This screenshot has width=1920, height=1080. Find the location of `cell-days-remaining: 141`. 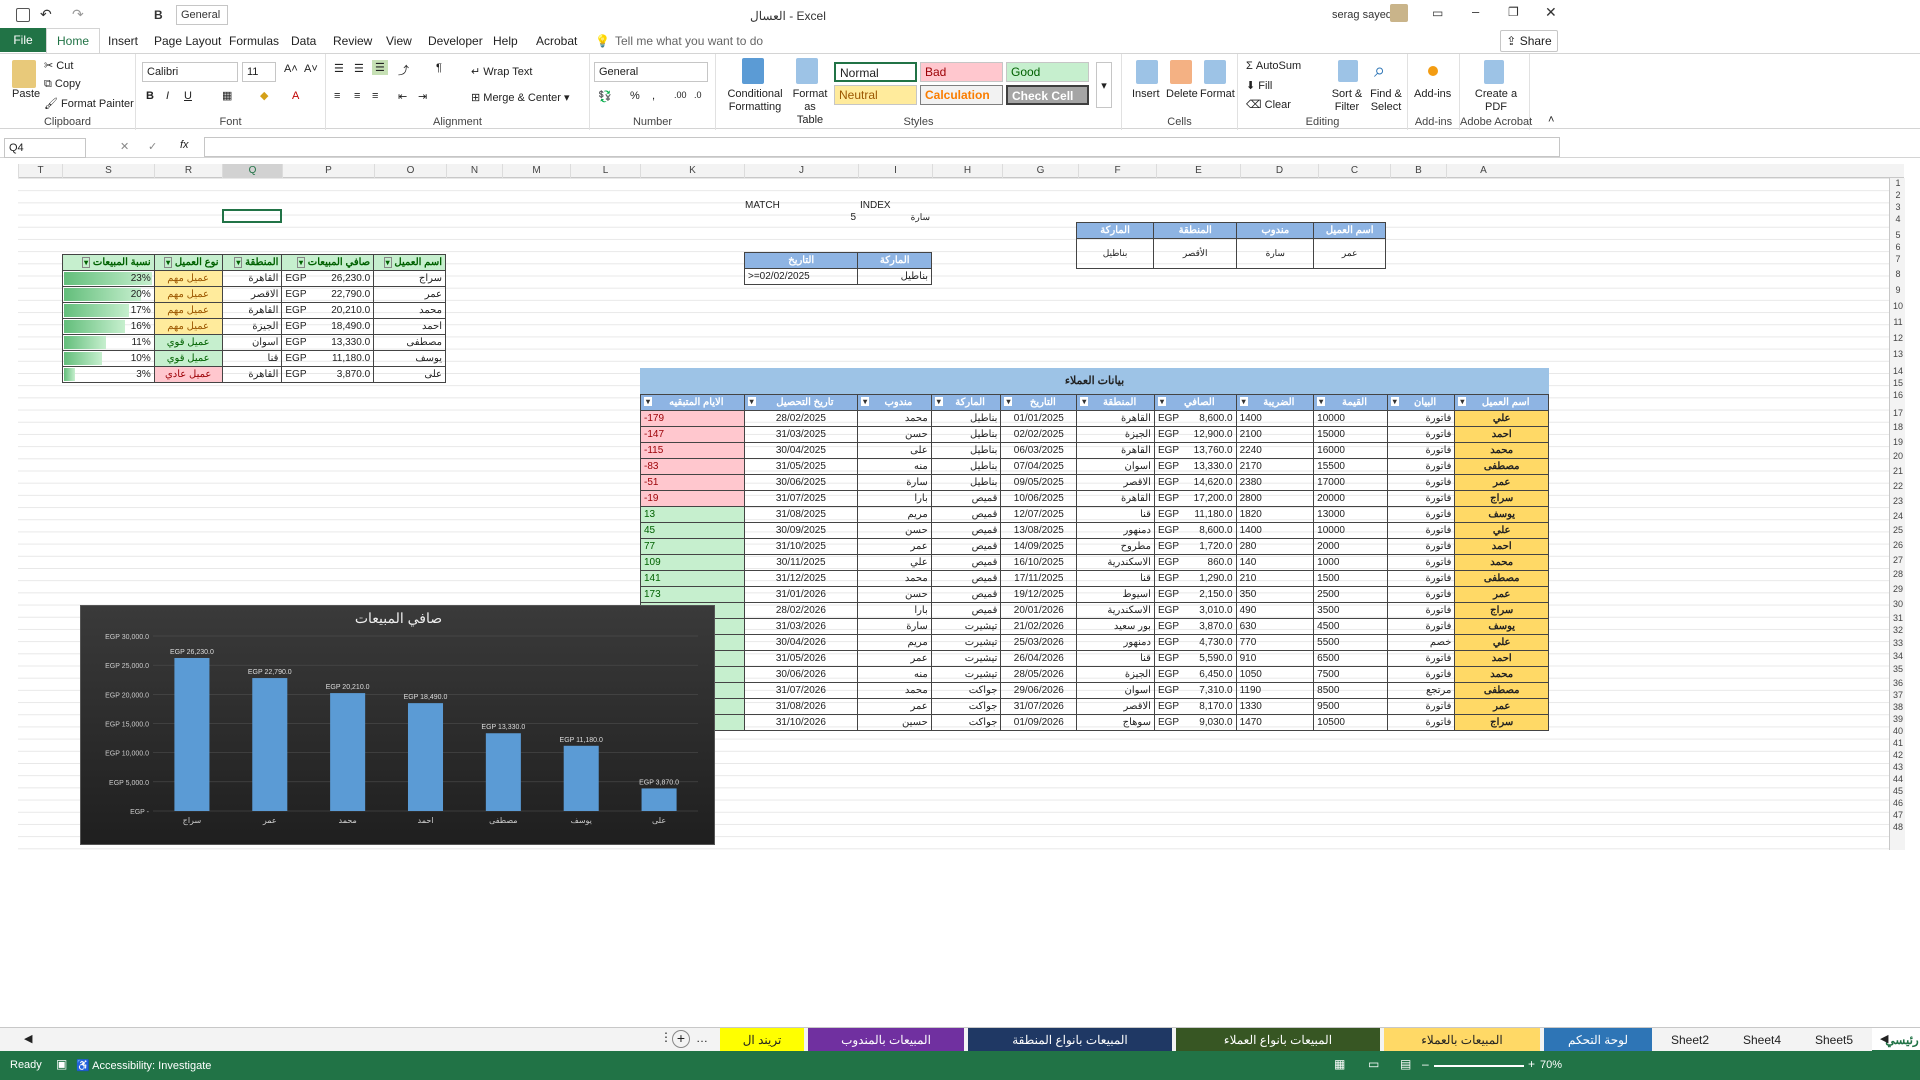

cell-days-remaining: 141 is located at coordinates (692, 578).